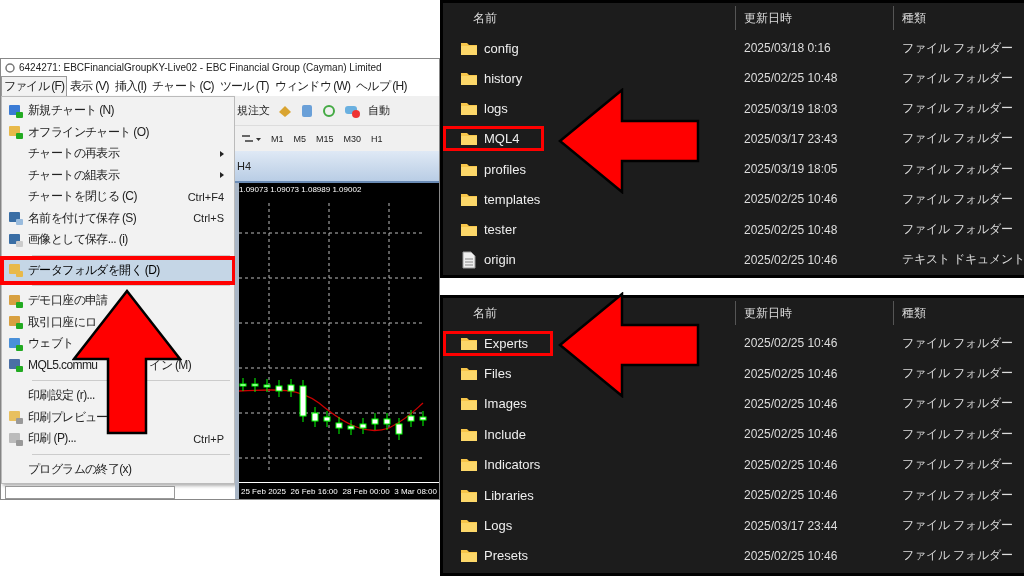 The height and width of the screenshot is (576, 1024). Describe the element at coordinates (493, 48) in the screenshot. I see `file-name: config` at that location.